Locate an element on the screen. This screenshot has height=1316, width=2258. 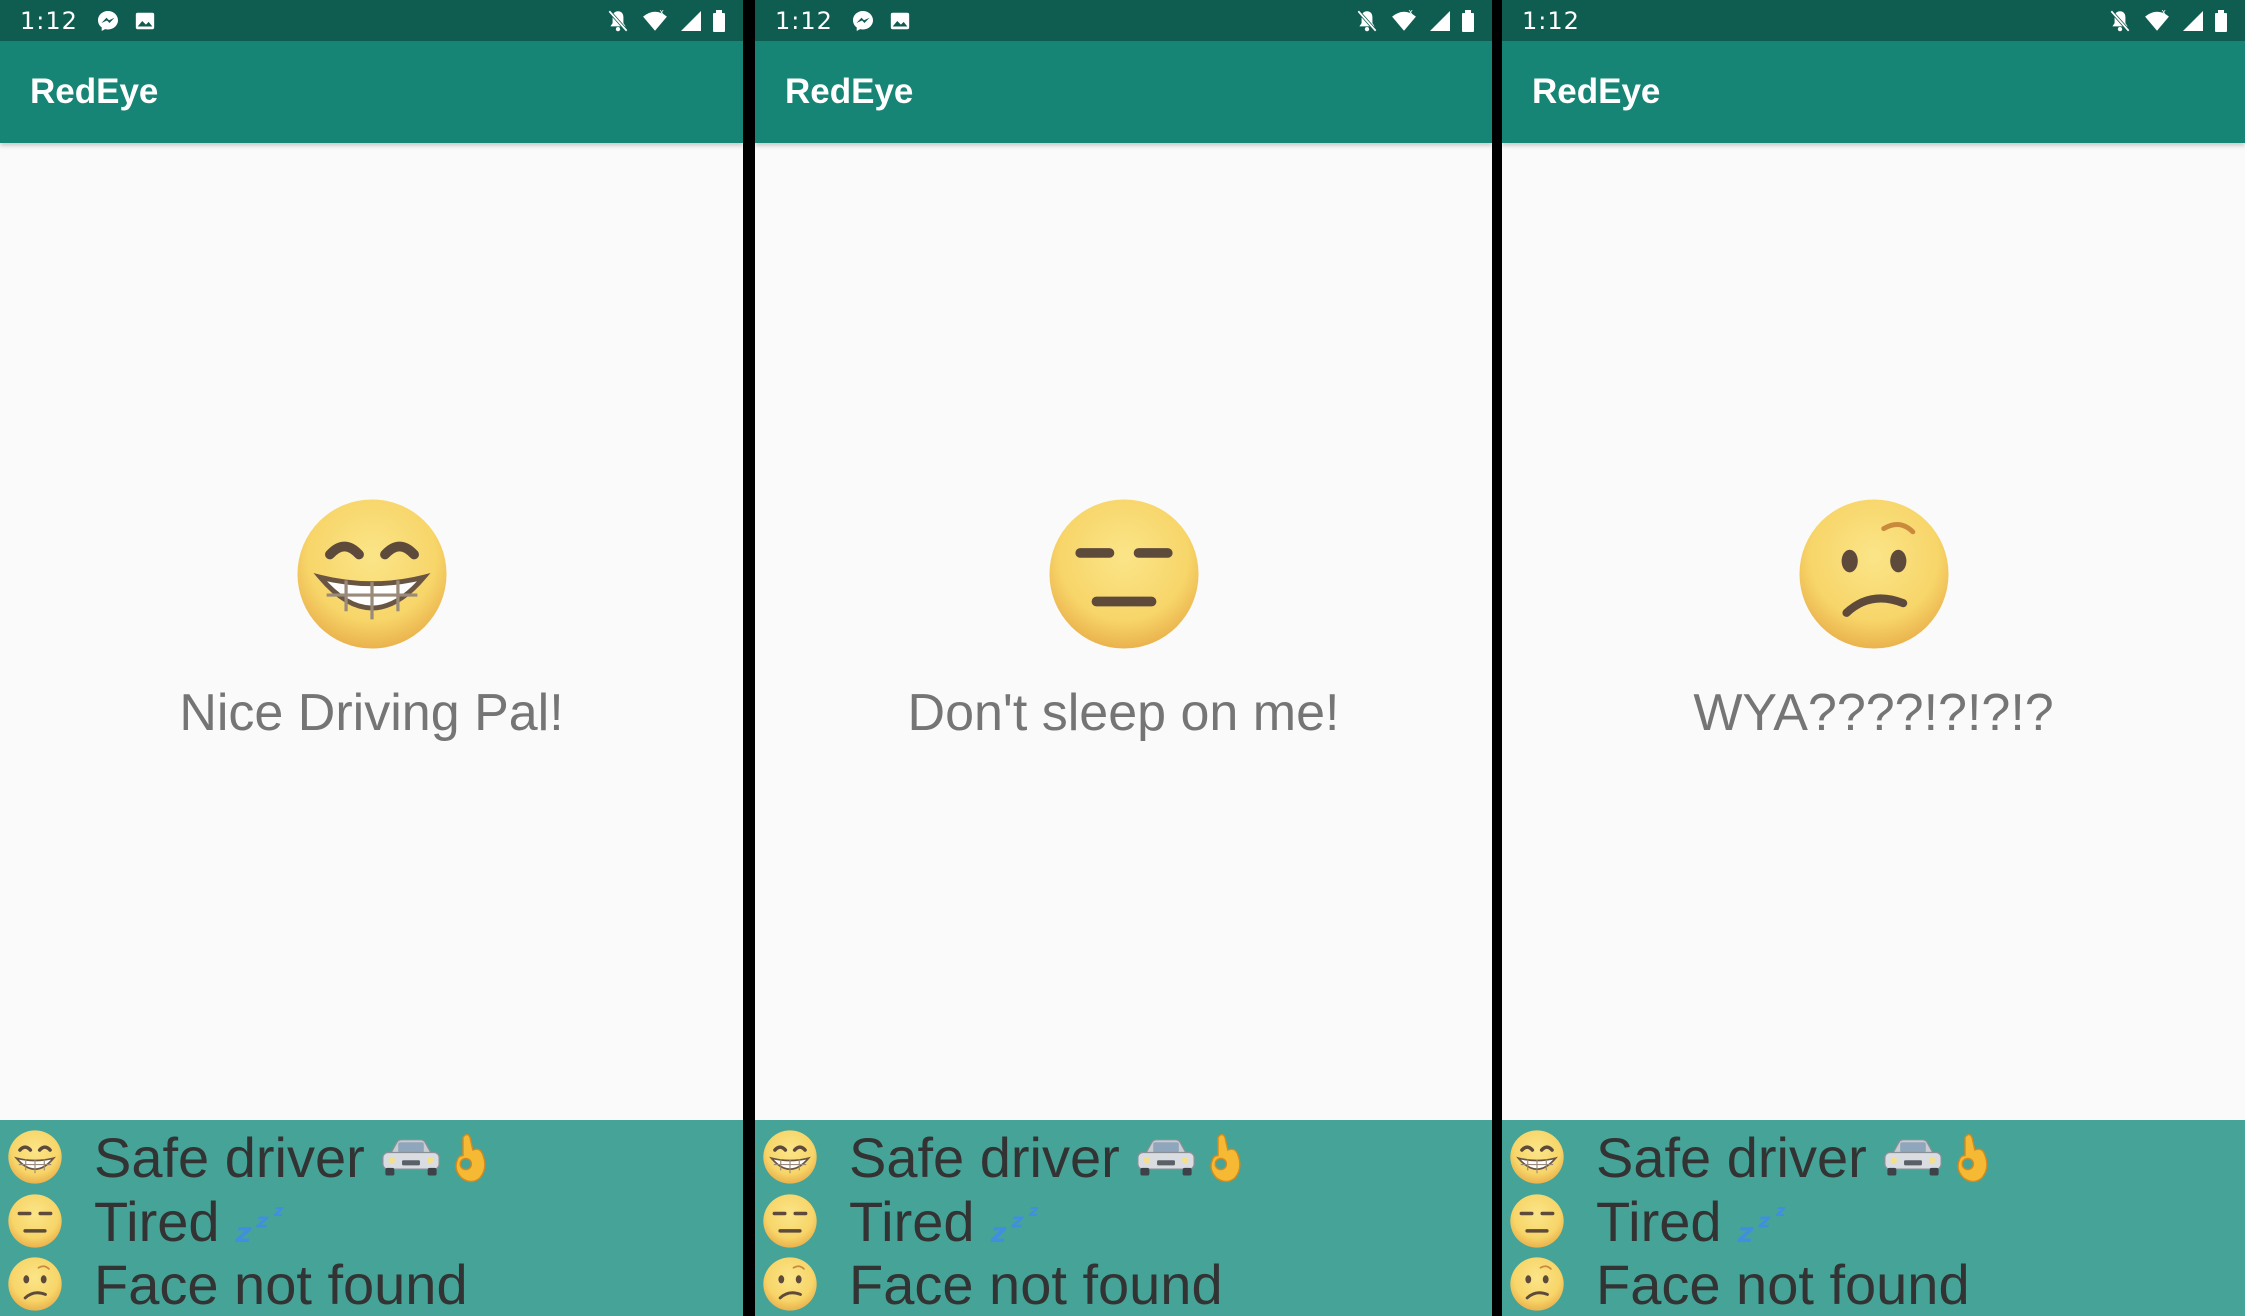
status-message: WYA????!?!?!? is located at coordinates (1873, 713).